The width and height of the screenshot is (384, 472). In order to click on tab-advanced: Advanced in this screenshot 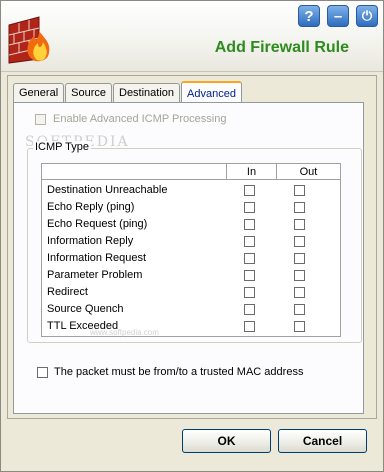, I will do `click(211, 92)`.